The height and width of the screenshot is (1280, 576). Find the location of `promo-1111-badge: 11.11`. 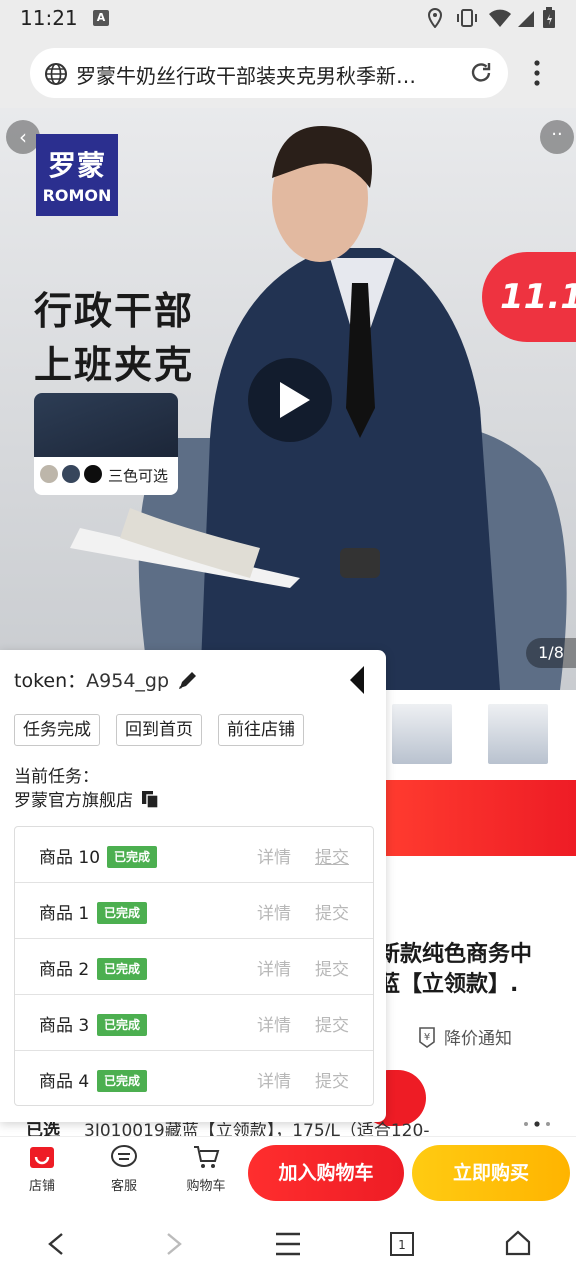

promo-1111-badge: 11.11 is located at coordinates (529, 297).